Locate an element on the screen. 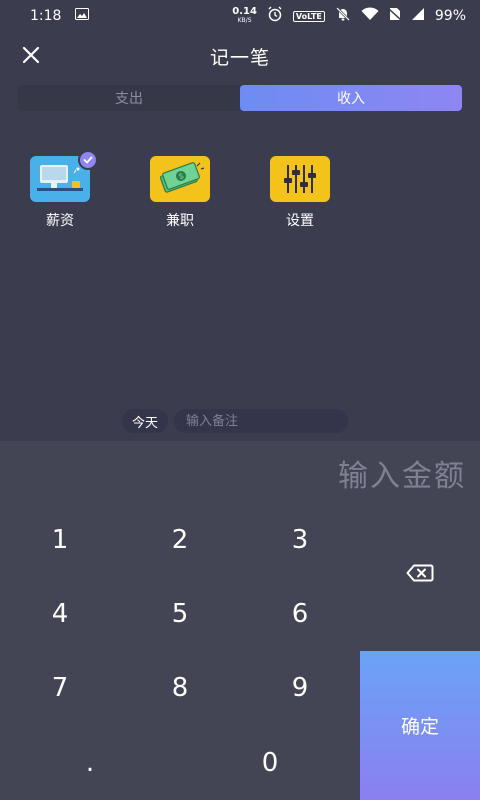  category-label: 设置 is located at coordinates (300, 221).